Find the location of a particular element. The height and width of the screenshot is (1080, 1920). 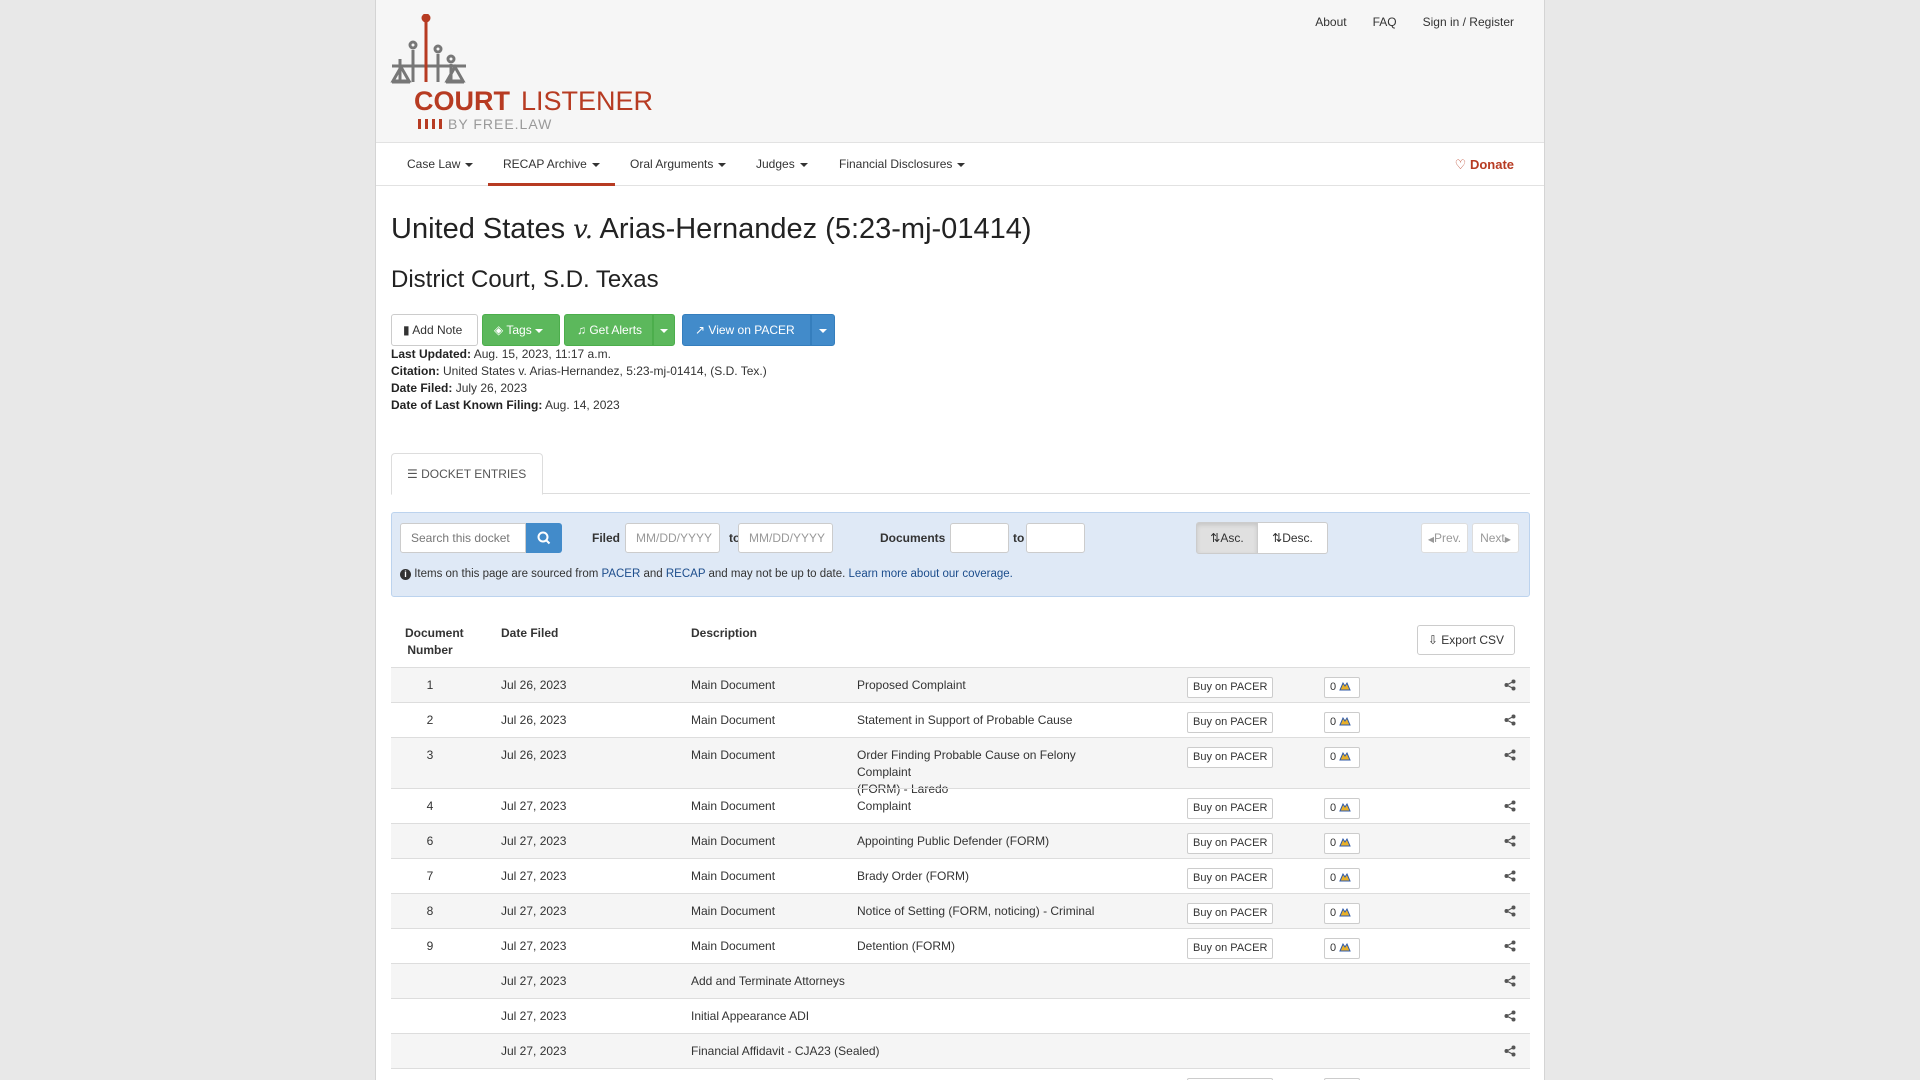

entry-description: Brady Order (FORM) is located at coordinates (992, 876).